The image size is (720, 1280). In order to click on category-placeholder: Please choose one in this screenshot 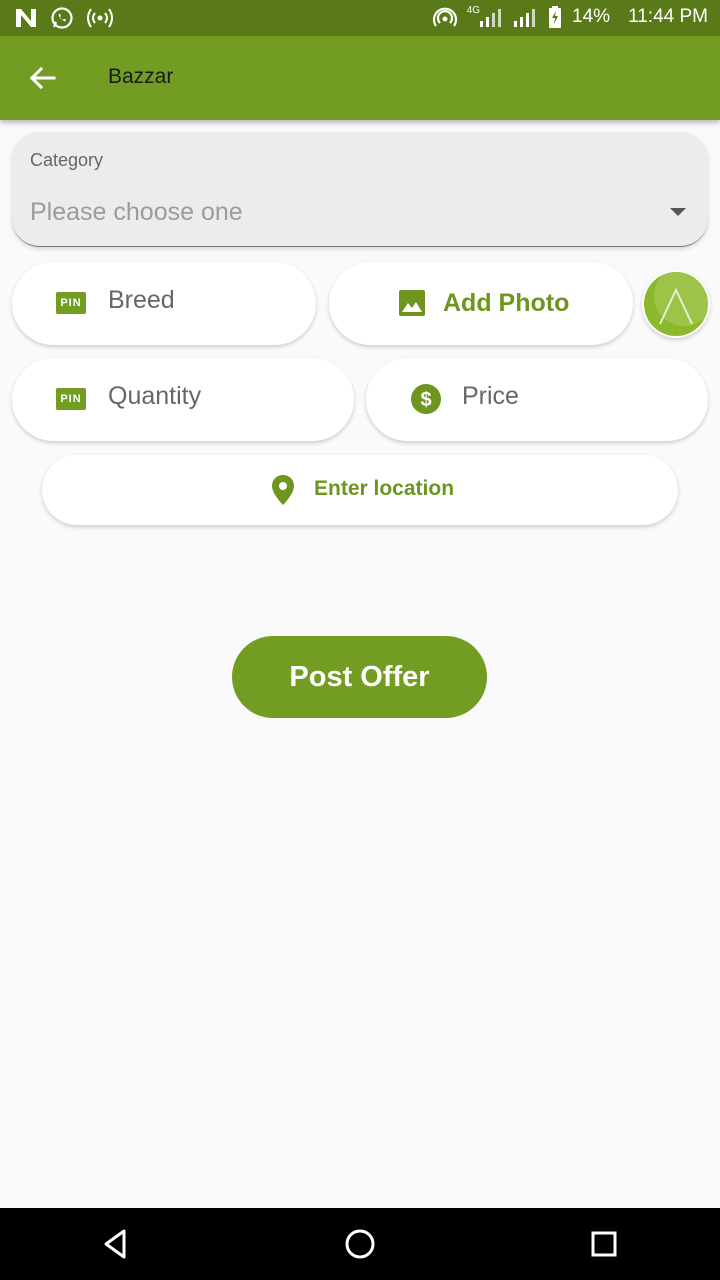, I will do `click(136, 212)`.